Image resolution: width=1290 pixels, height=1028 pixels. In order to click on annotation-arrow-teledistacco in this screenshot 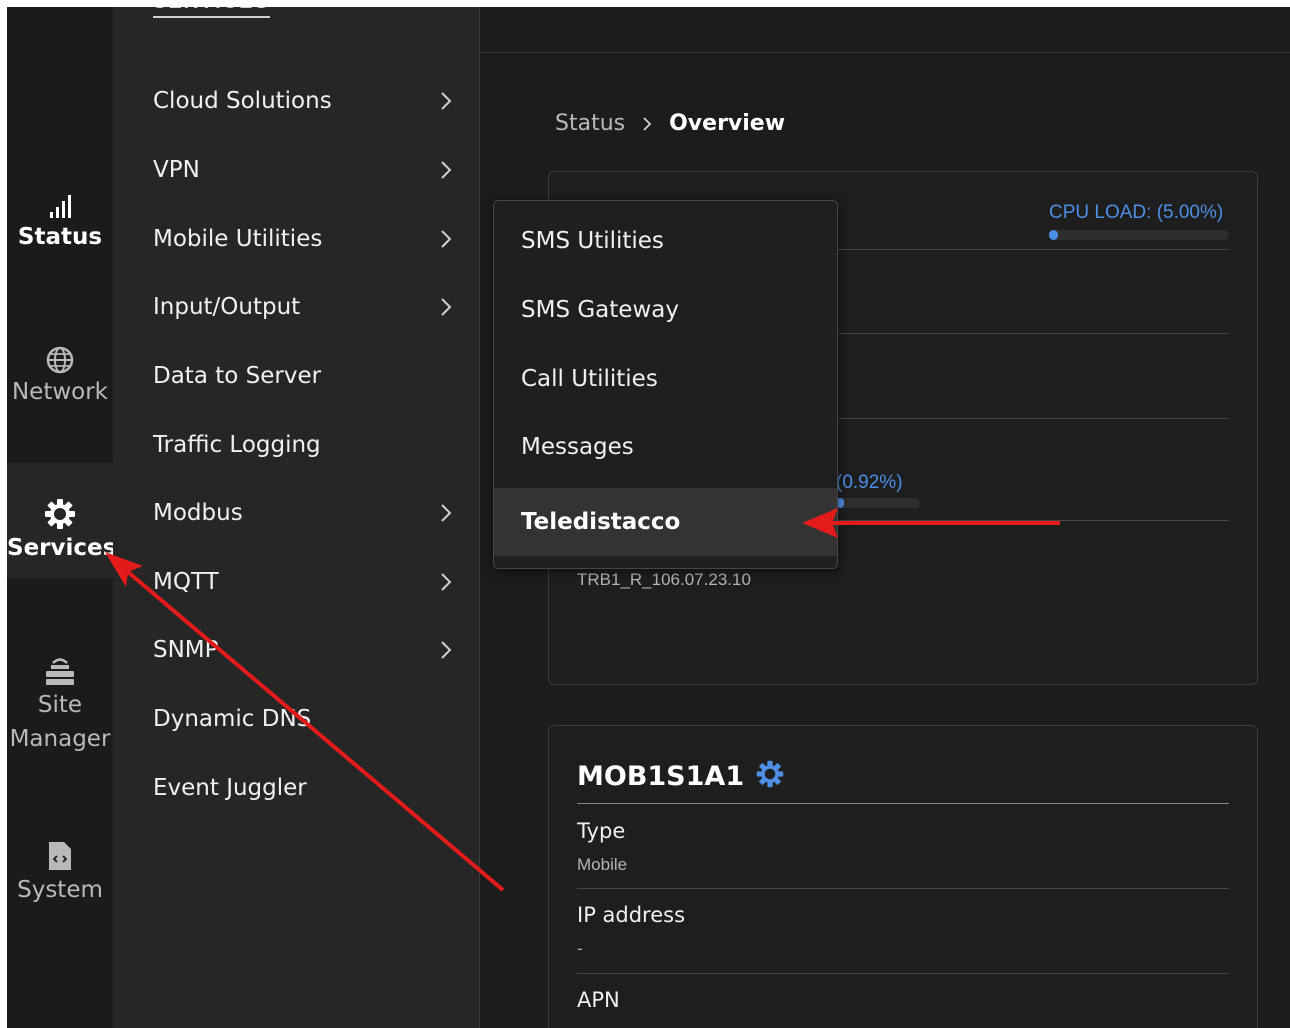, I will do `click(931, 523)`.